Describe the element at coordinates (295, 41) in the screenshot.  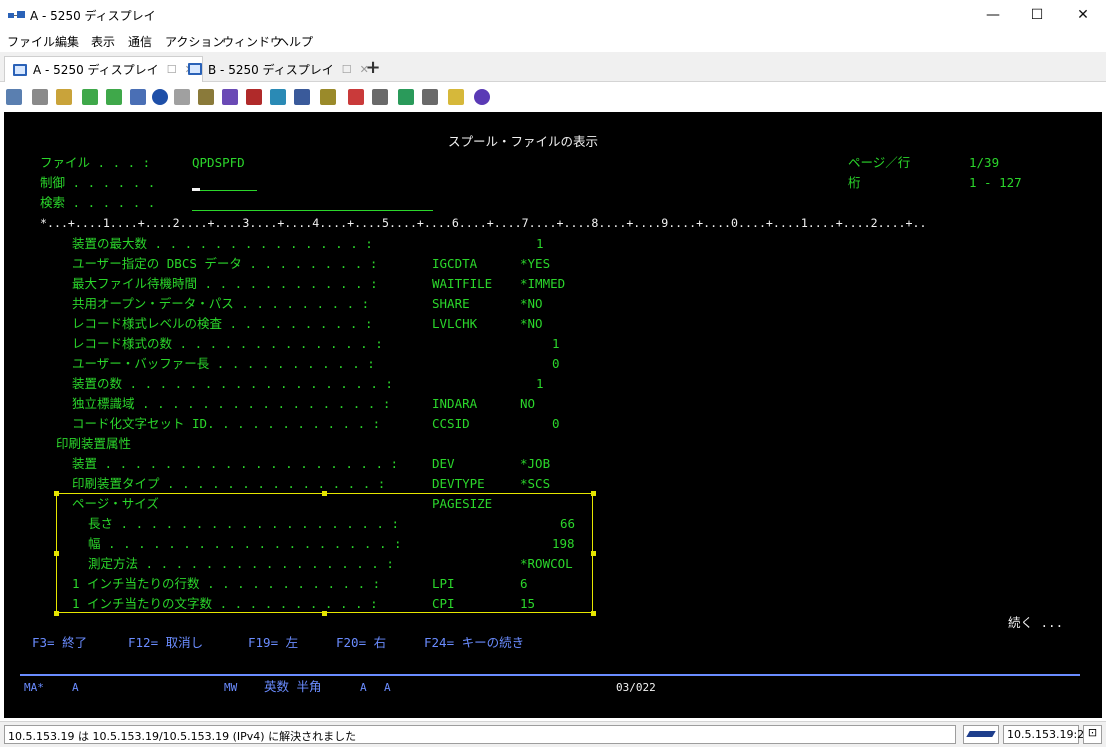
I see `menu-help: ヘルプ` at that location.